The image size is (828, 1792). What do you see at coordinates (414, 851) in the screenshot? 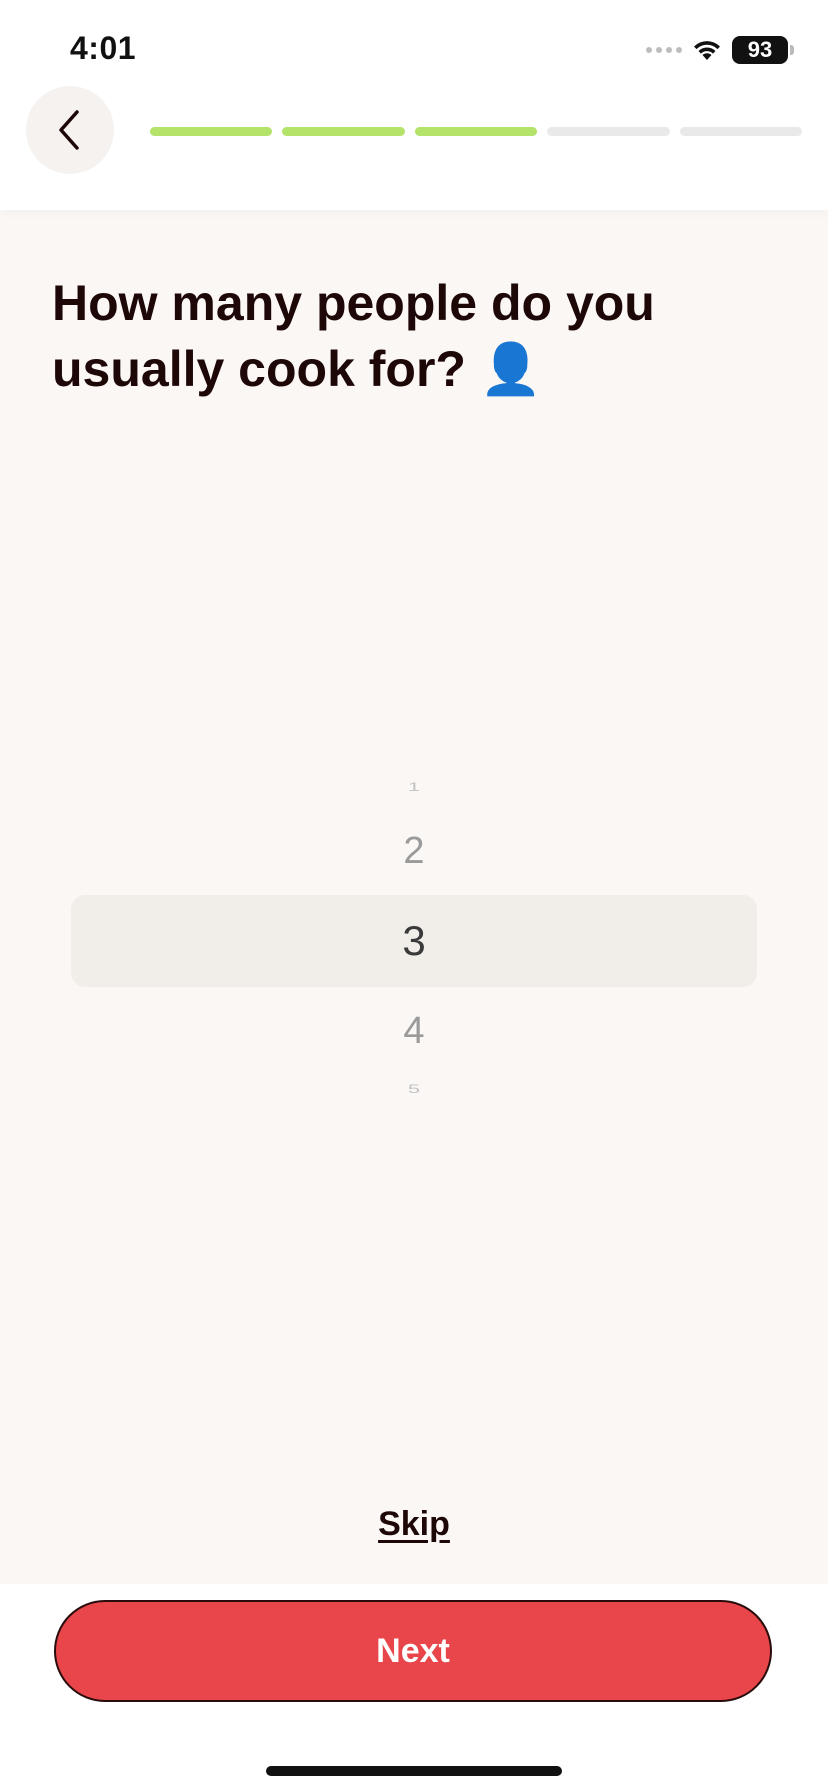
I see `picker-option-2: 2` at bounding box center [414, 851].